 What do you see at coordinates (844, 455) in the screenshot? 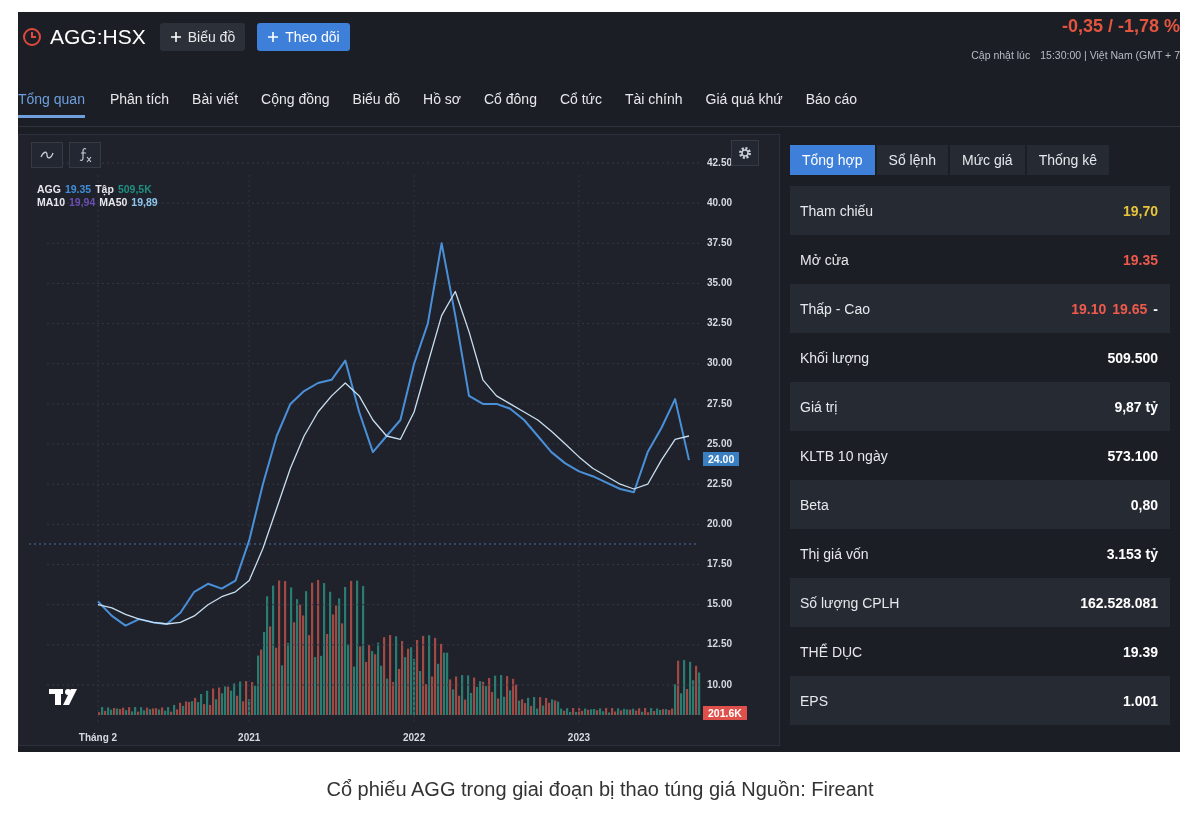
I see `stat-label: KLTB 10 ngày` at bounding box center [844, 455].